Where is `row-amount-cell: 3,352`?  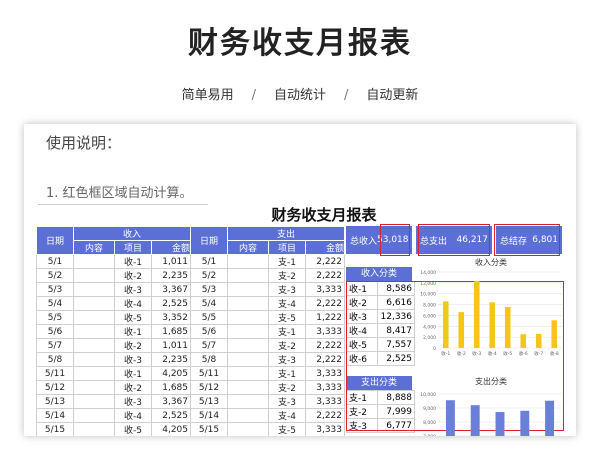
row-amount-cell: 3,352 is located at coordinates (171, 317).